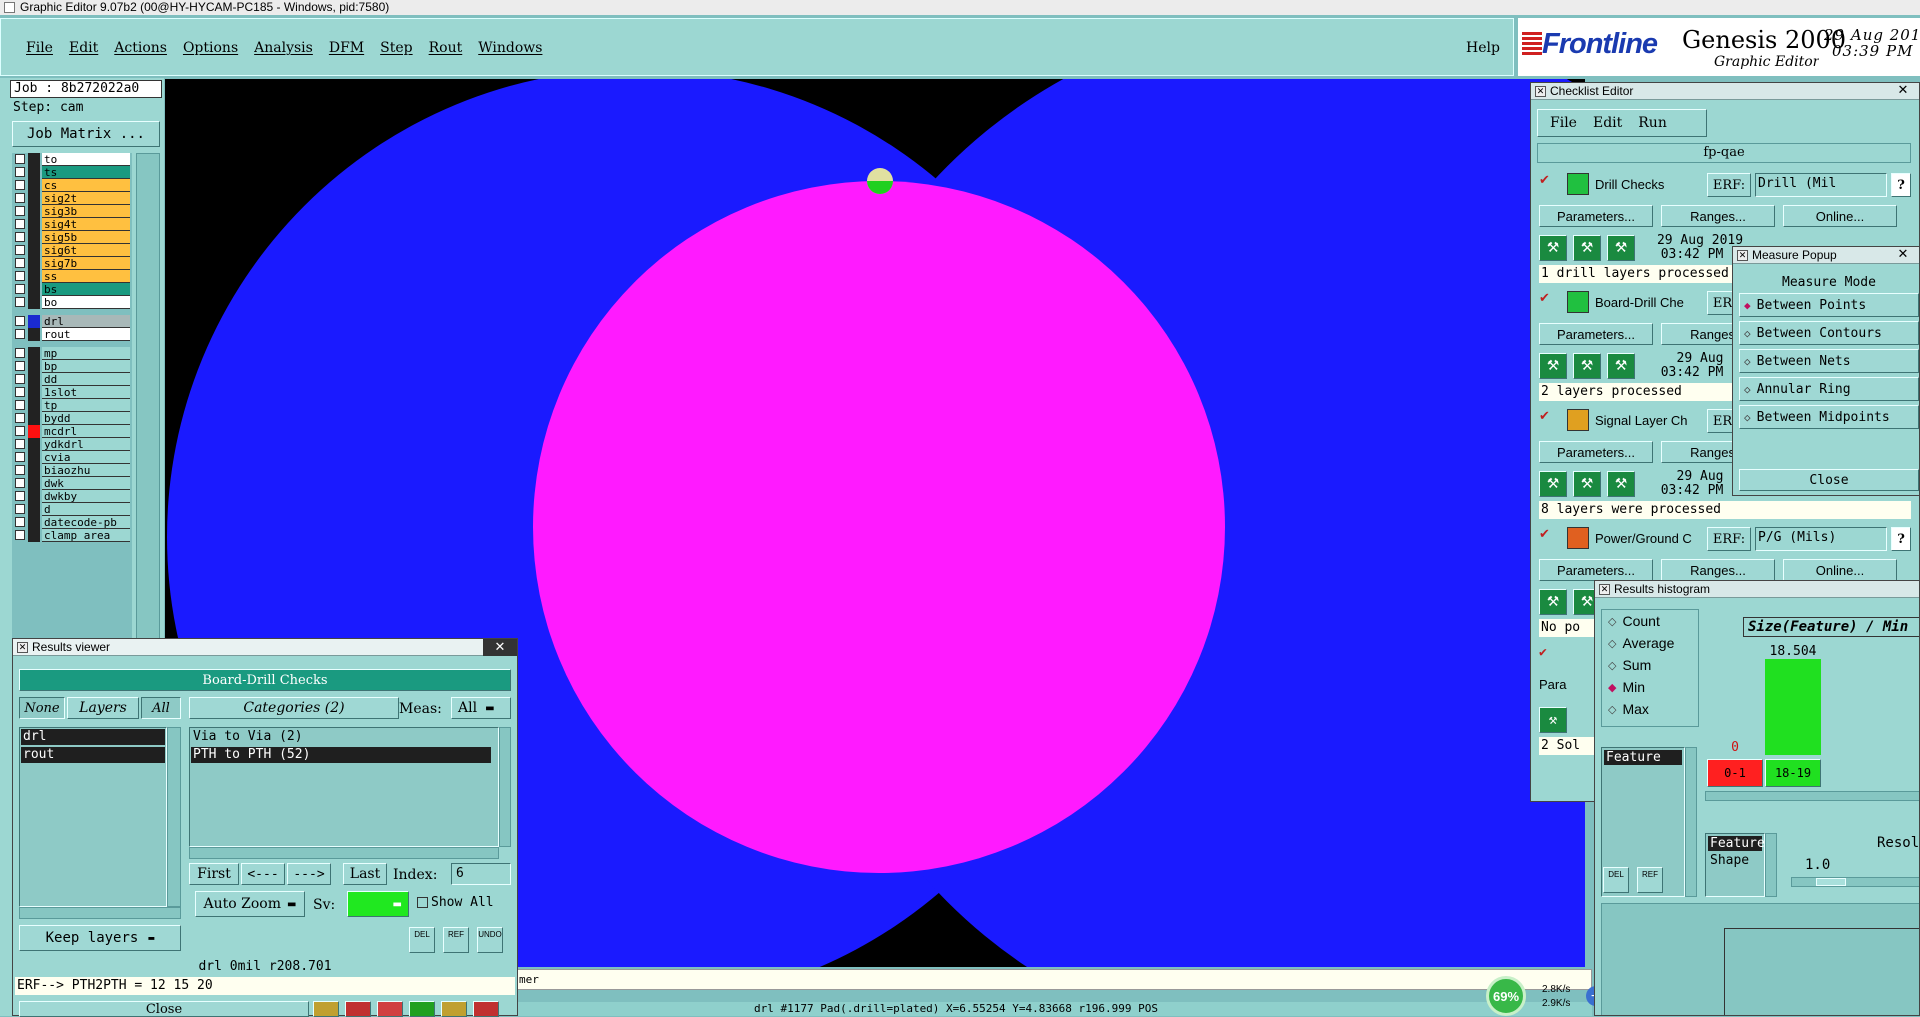 Image resolution: width=1920 pixels, height=1017 pixels. What do you see at coordinates (72, 172) in the screenshot?
I see `layer-row: ts` at bounding box center [72, 172].